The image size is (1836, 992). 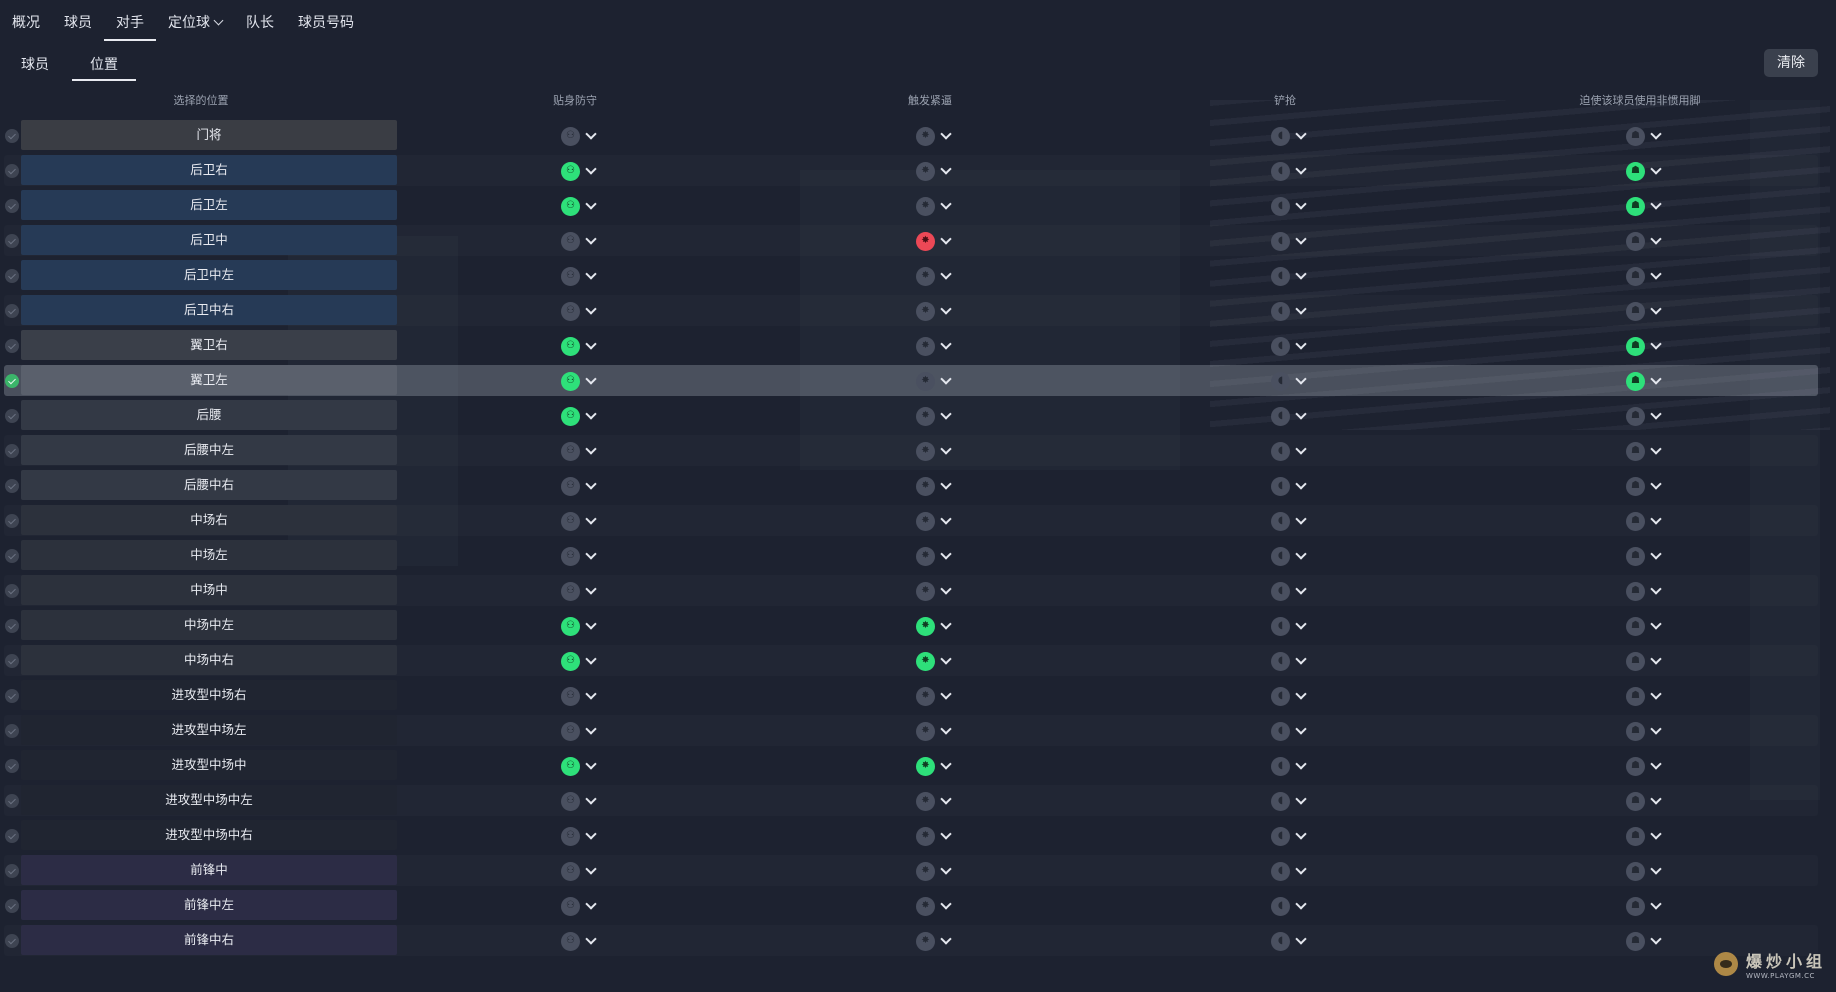 What do you see at coordinates (209, 135) in the screenshot?
I see `position-label: 门将` at bounding box center [209, 135].